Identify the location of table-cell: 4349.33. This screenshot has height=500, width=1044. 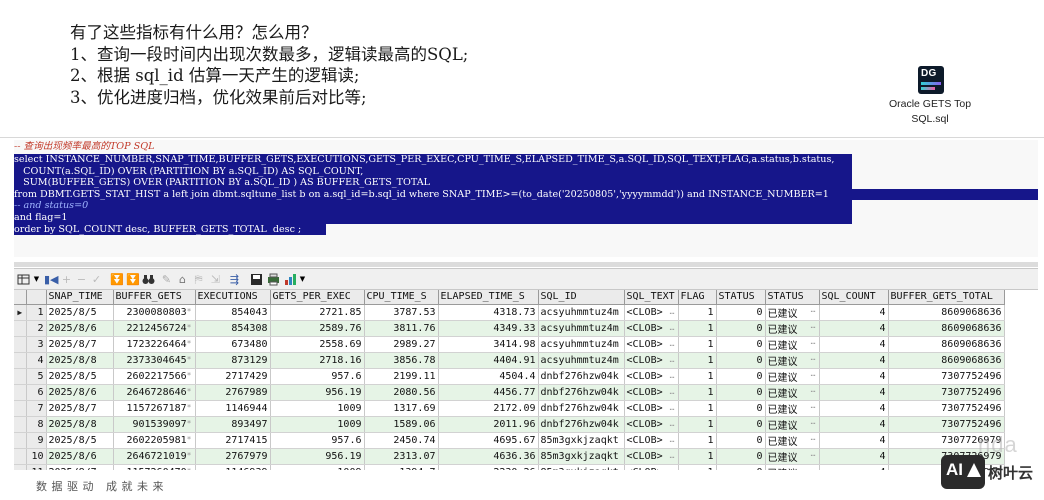
(488, 328).